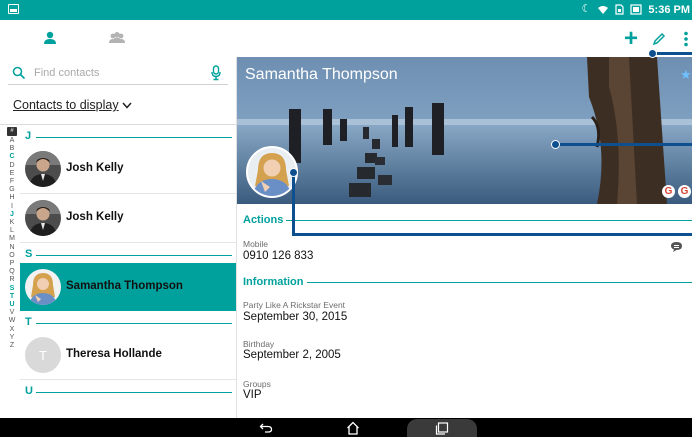 The width and height of the screenshot is (692, 437). Describe the element at coordinates (467, 220) in the screenshot. I see `actions-header: Actions` at that location.